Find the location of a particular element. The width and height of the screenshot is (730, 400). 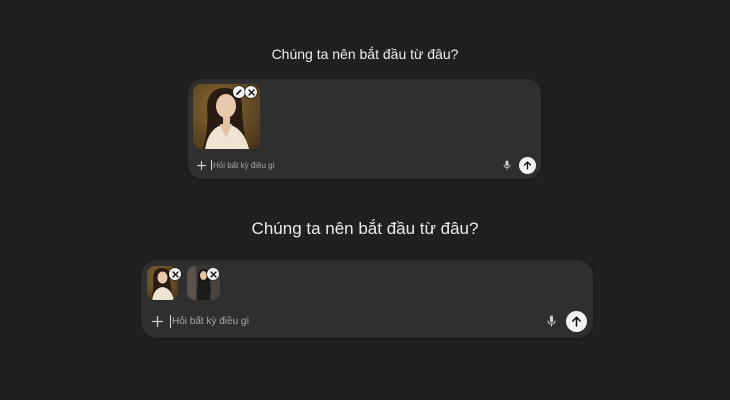

edit-image-button is located at coordinates (239, 92).